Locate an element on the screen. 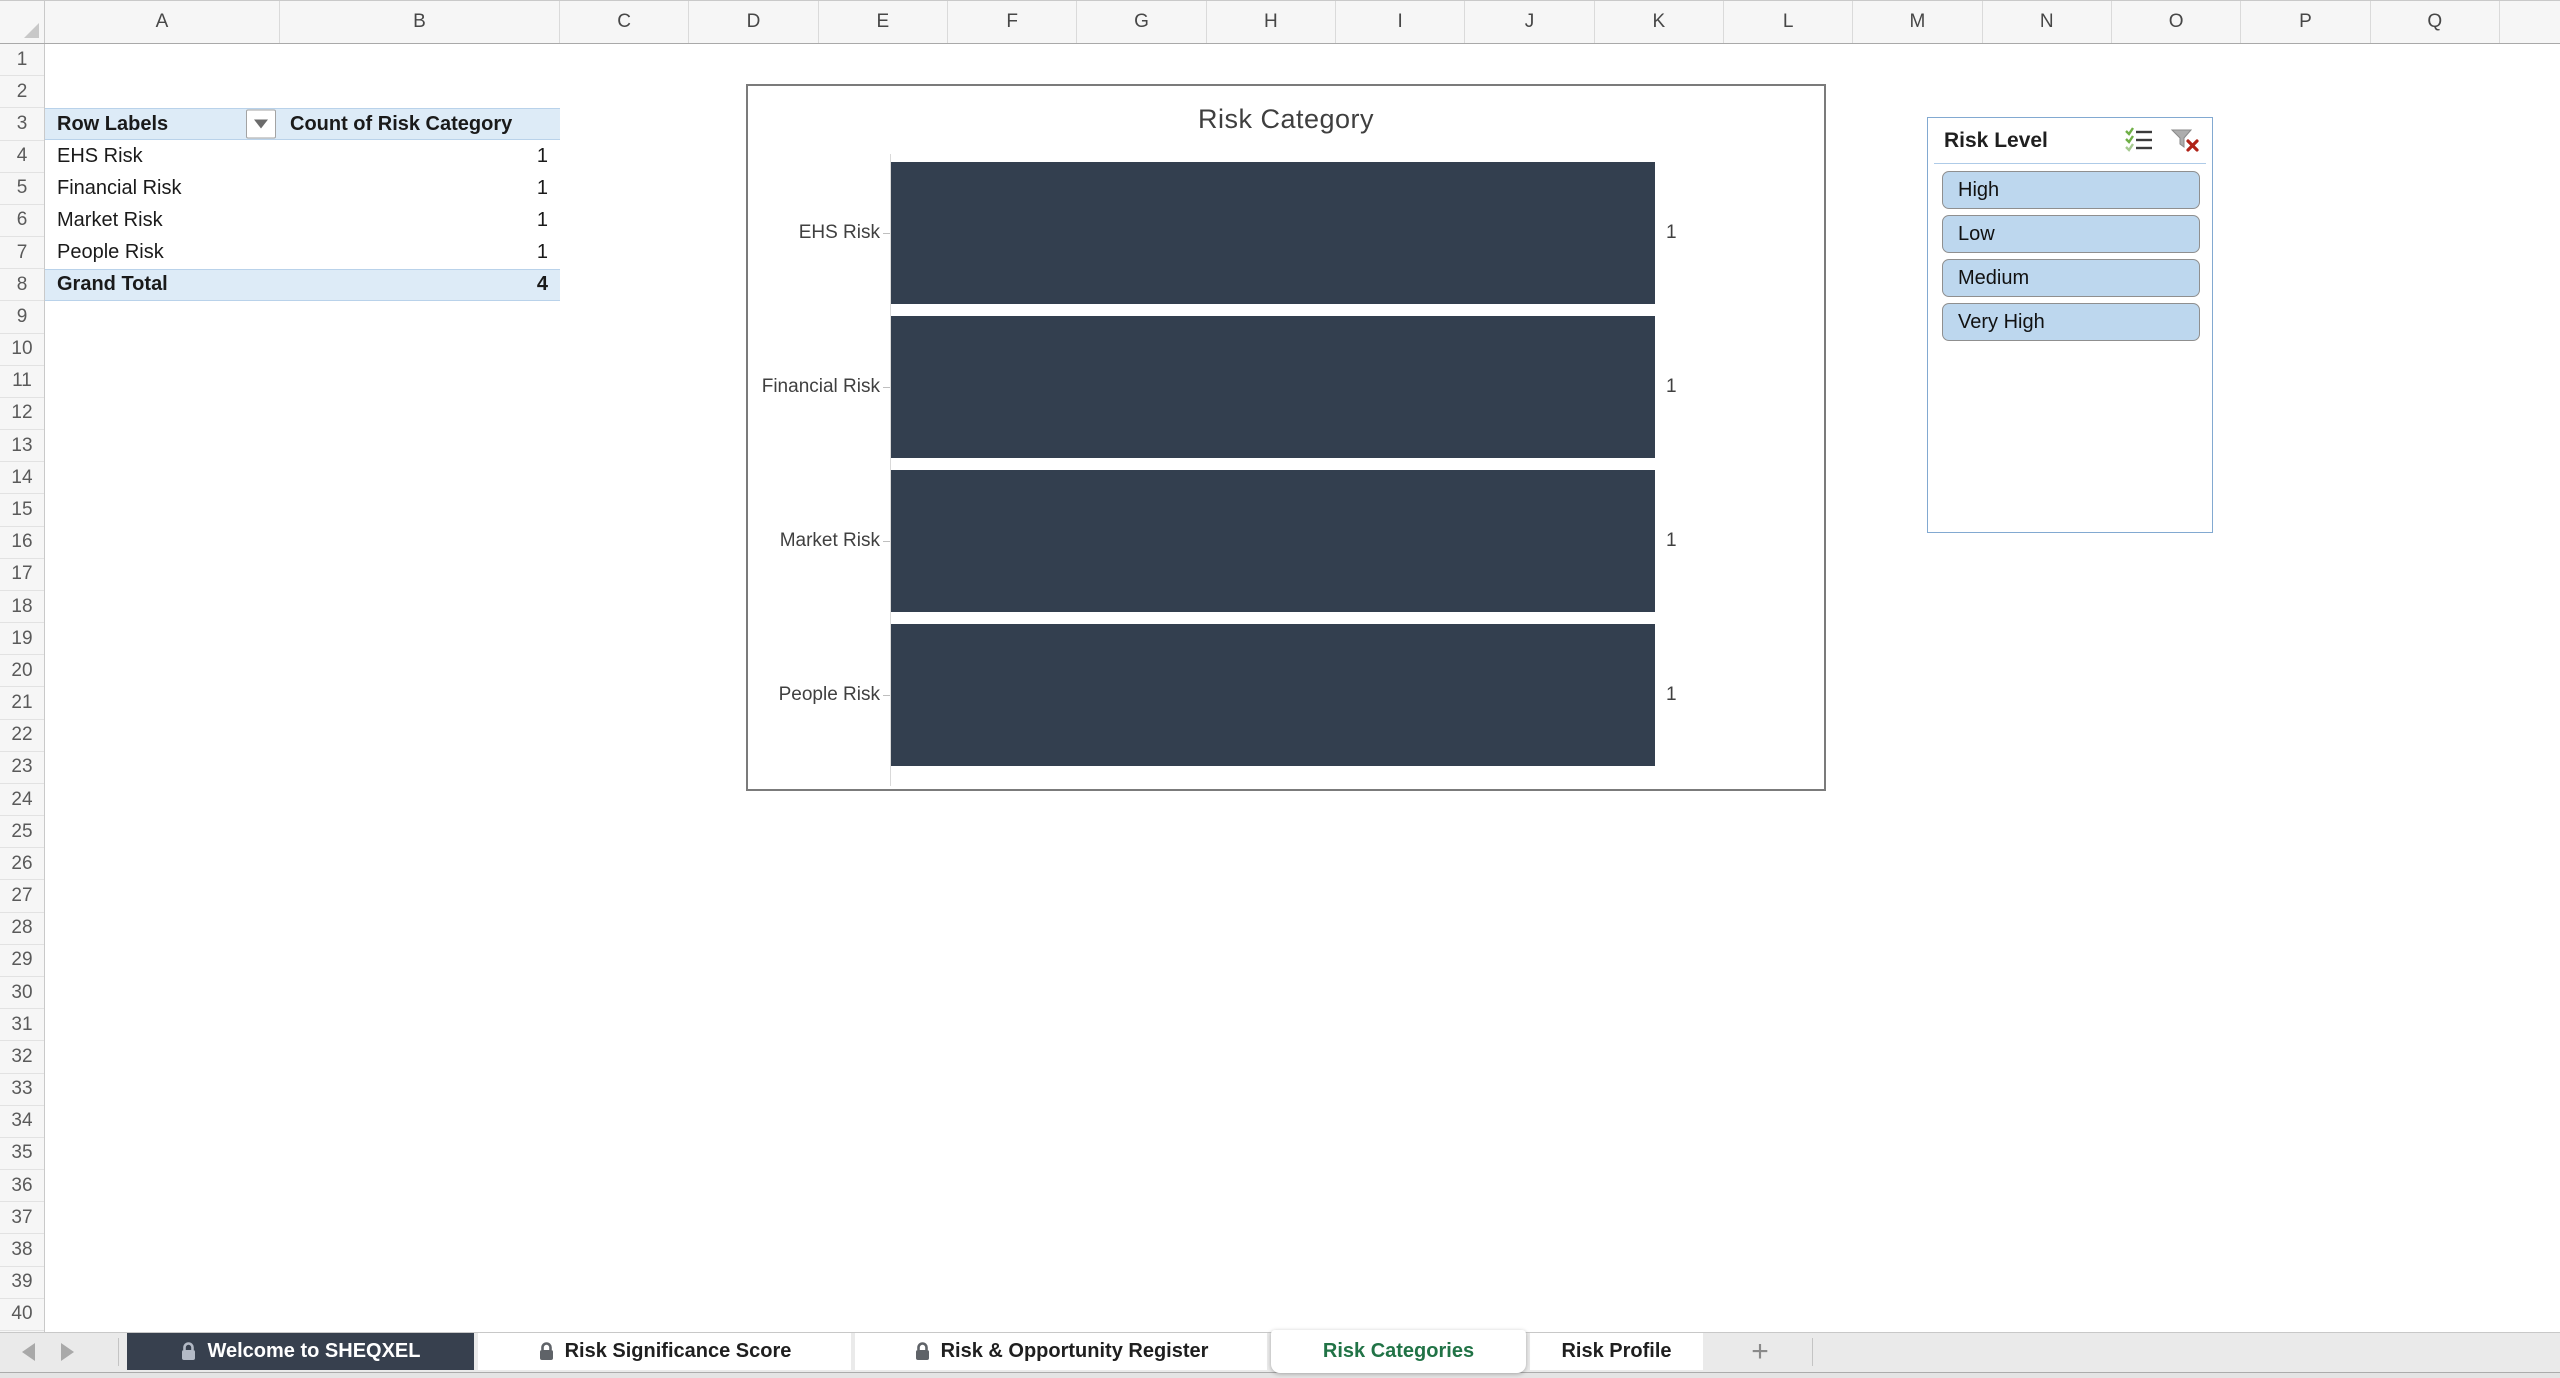 The height and width of the screenshot is (1378, 2560). row-header: 25 is located at coordinates (22, 832).